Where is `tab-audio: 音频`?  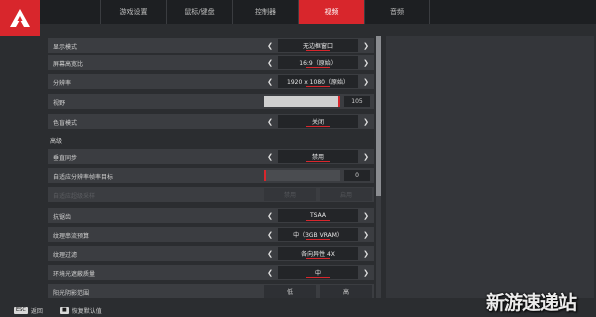
tab-audio: 音频 is located at coordinates (397, 12).